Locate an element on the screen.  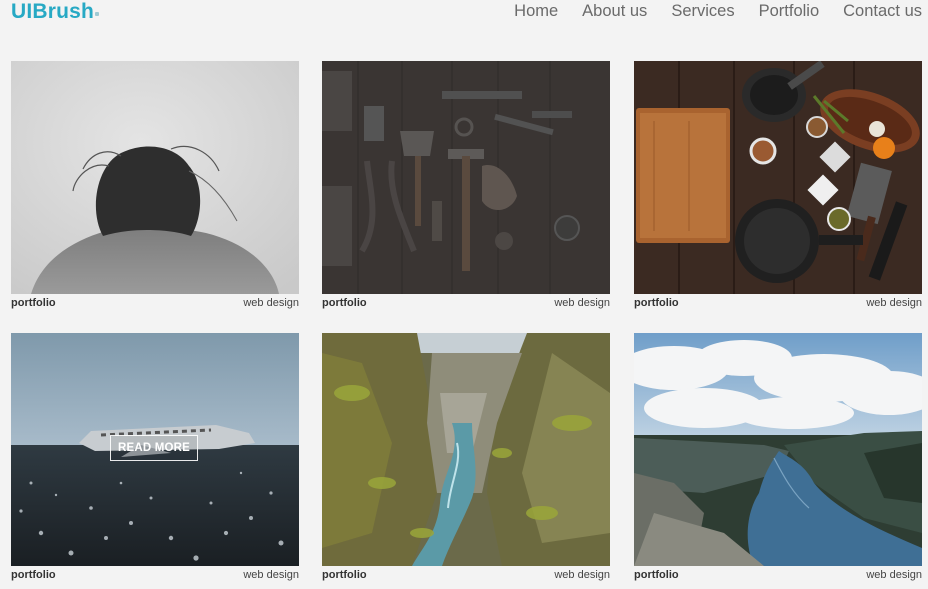
read-more-button: READ MORE is located at coordinates (154, 448).